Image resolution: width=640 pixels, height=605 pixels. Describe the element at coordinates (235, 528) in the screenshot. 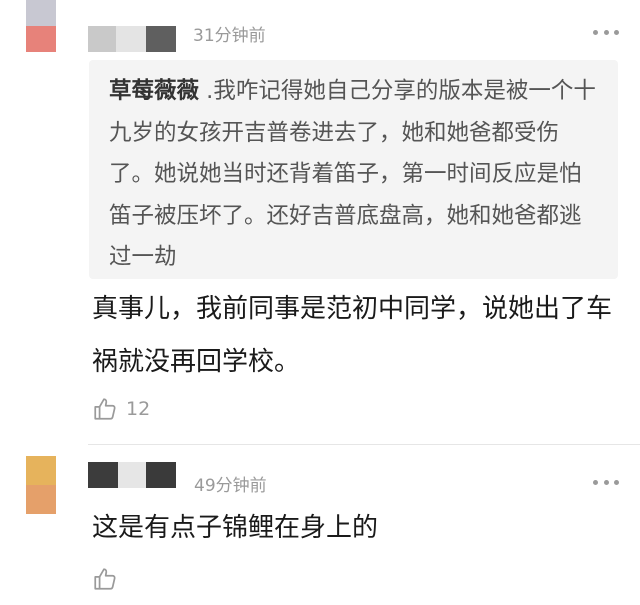

I see `comment-text: 这是有点子锦鲤在身上的` at that location.